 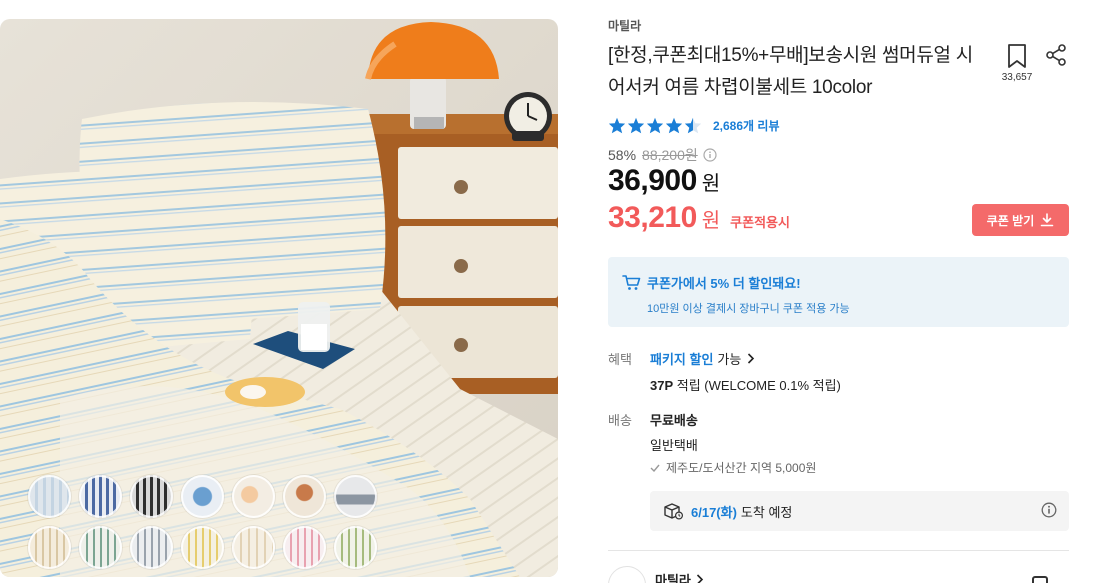 What do you see at coordinates (355, 547) in the screenshot?
I see `swatch-olive-stripe` at bounding box center [355, 547].